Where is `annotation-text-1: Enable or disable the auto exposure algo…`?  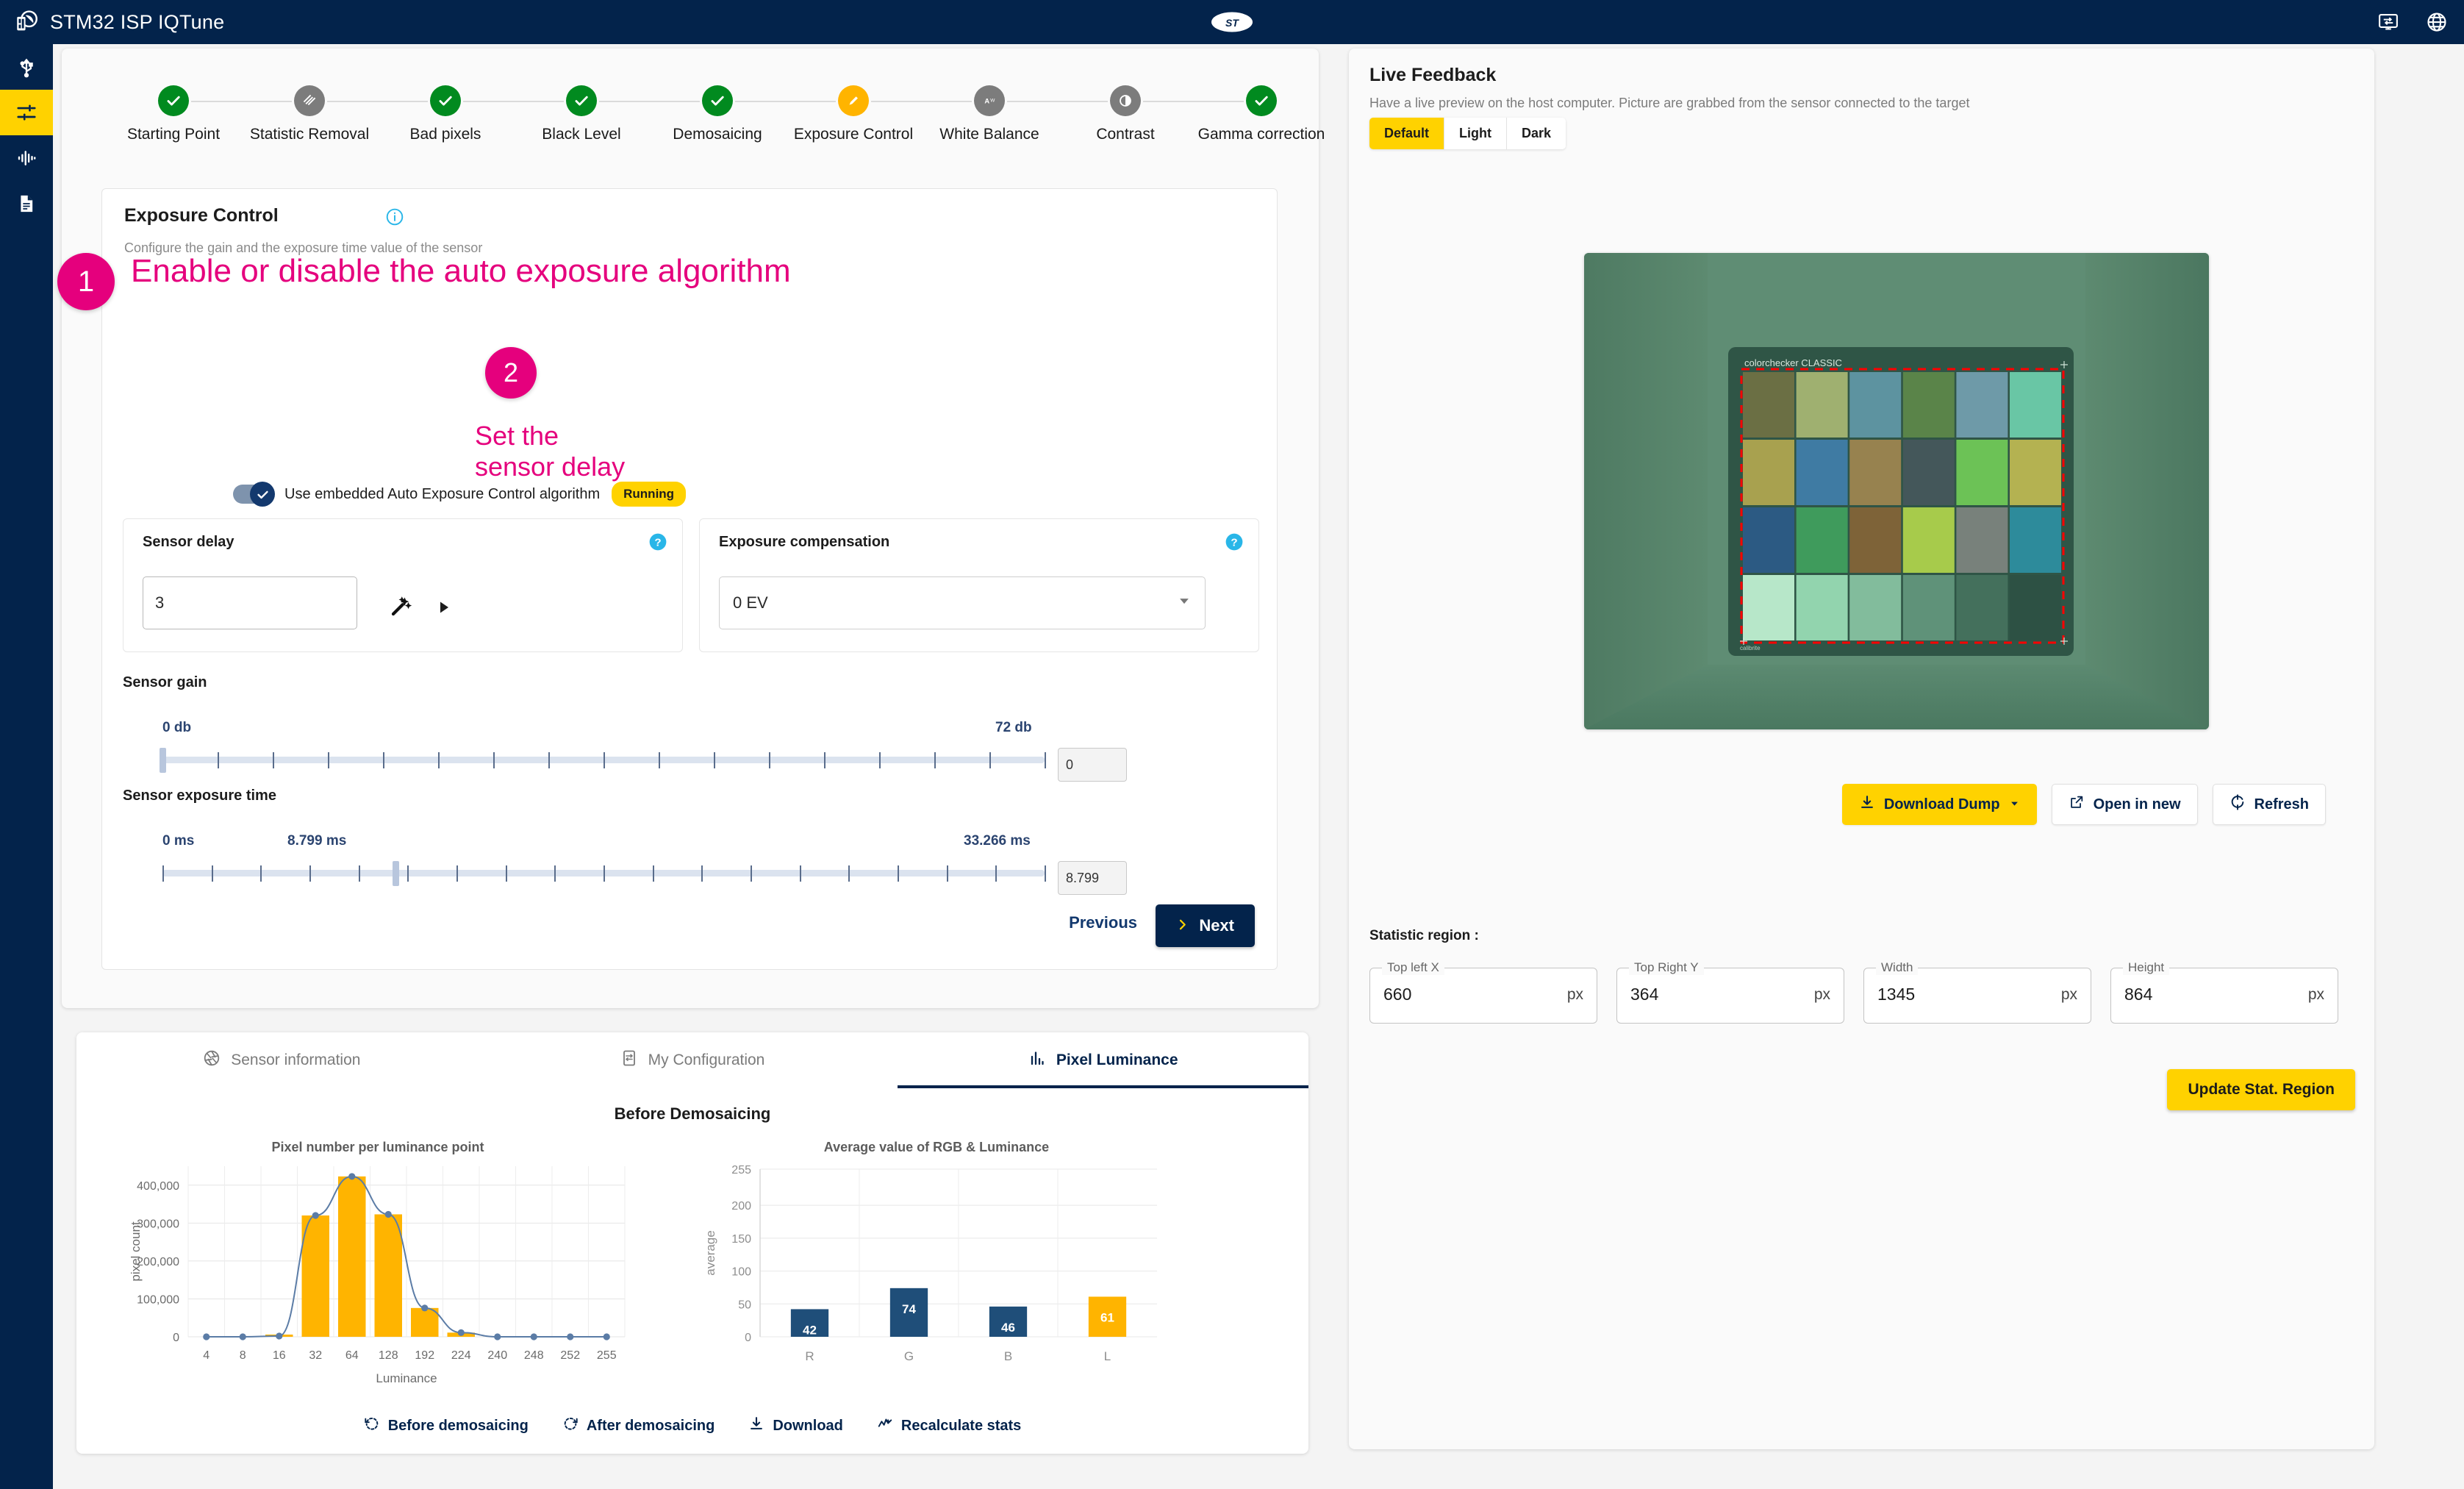 annotation-text-1: Enable or disable the auto exposure algo… is located at coordinates (461, 271).